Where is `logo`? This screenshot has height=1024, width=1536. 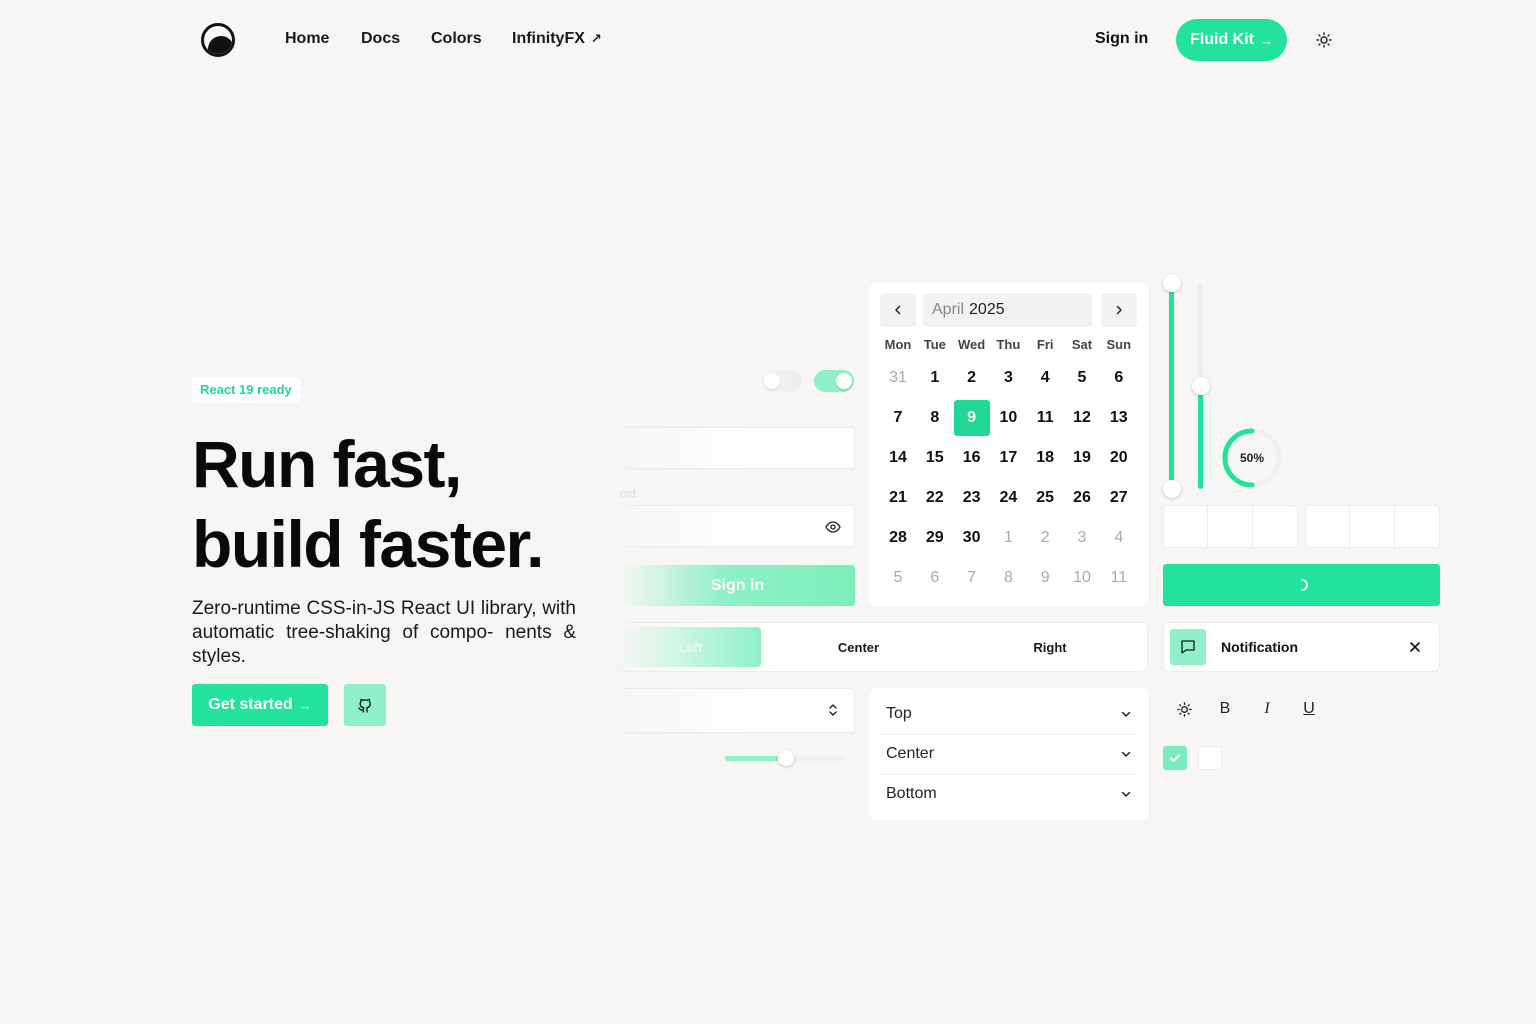
logo is located at coordinates (218, 40).